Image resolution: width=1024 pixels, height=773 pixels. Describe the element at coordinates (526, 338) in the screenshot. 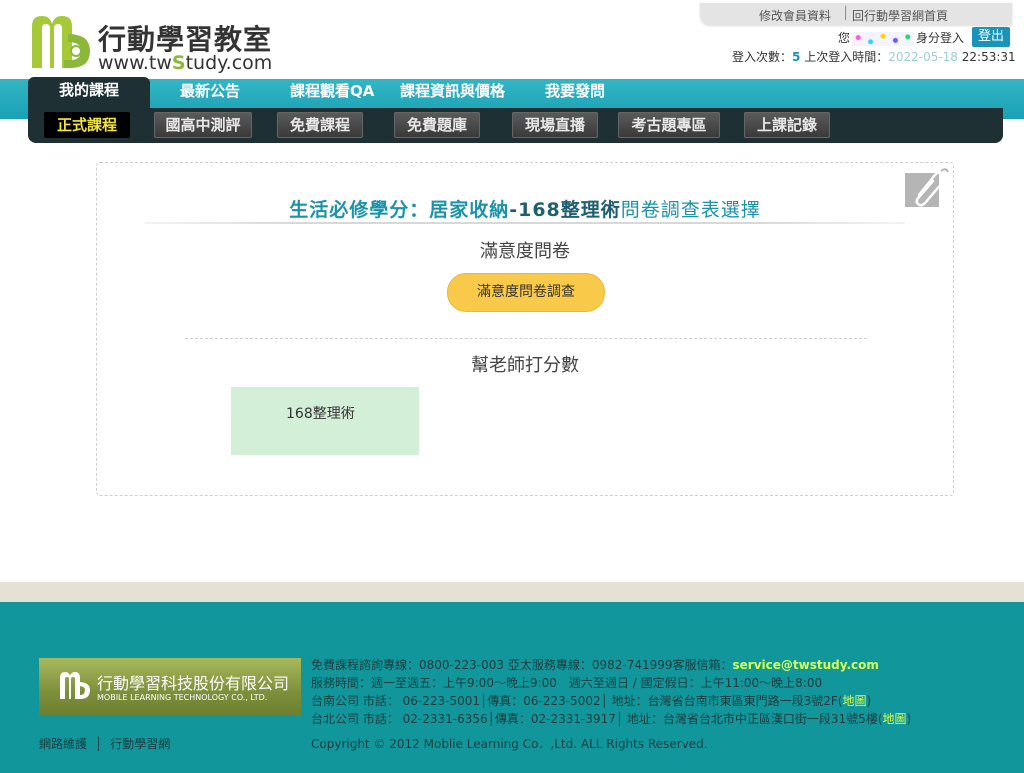

I see `section-divider` at that location.